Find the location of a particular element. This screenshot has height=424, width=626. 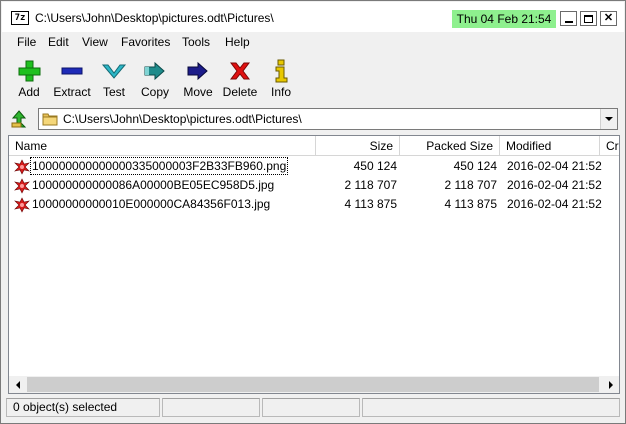

address-bar is located at coordinates (313, 119).